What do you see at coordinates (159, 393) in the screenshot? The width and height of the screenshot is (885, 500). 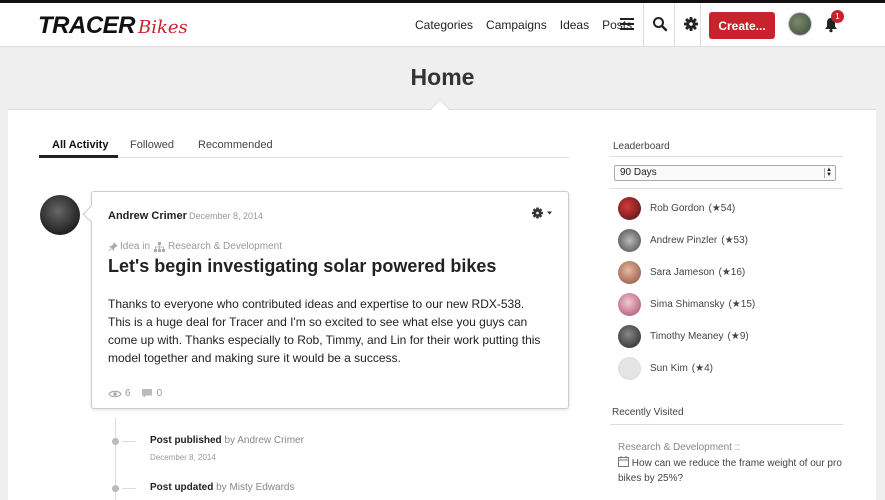 I see `comment-count: 0` at bounding box center [159, 393].